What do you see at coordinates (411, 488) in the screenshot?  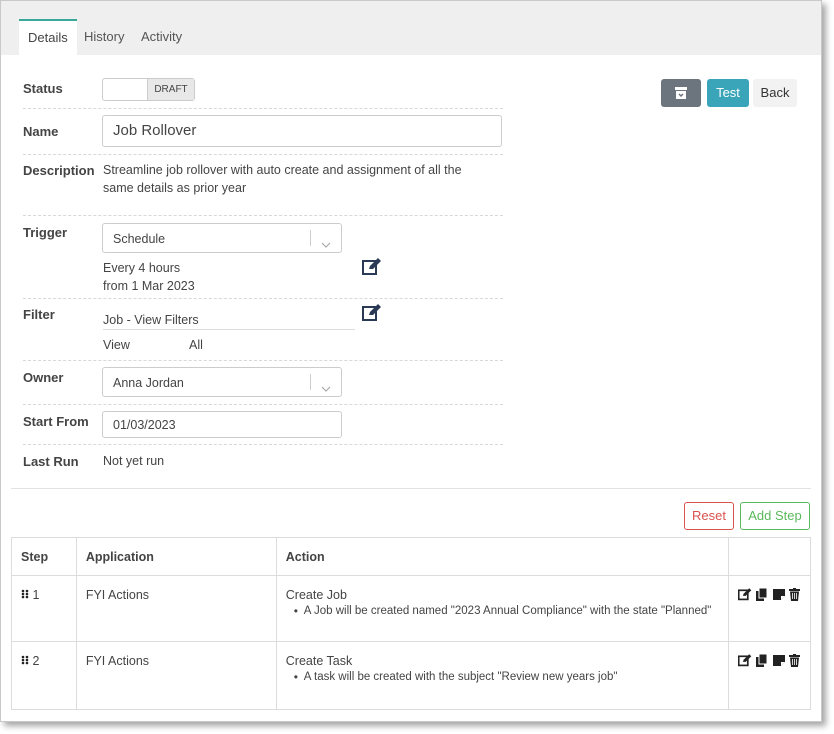 I see `section-divider` at bounding box center [411, 488].